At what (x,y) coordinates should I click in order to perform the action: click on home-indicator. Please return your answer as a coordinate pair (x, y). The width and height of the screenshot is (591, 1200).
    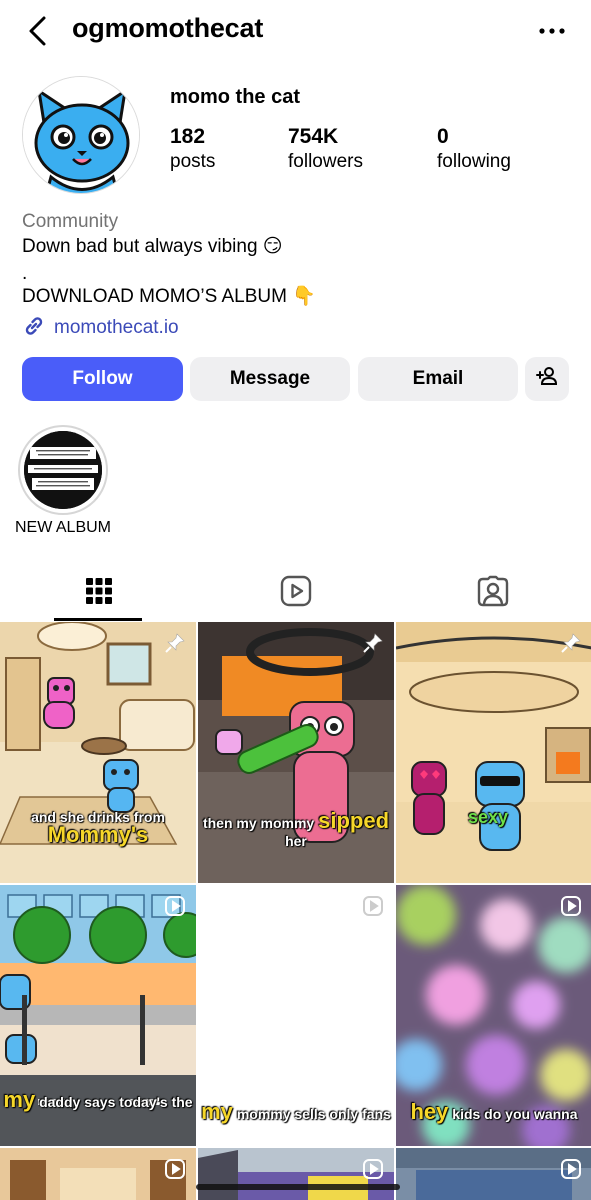
    Looking at the image, I should click on (298, 1187).